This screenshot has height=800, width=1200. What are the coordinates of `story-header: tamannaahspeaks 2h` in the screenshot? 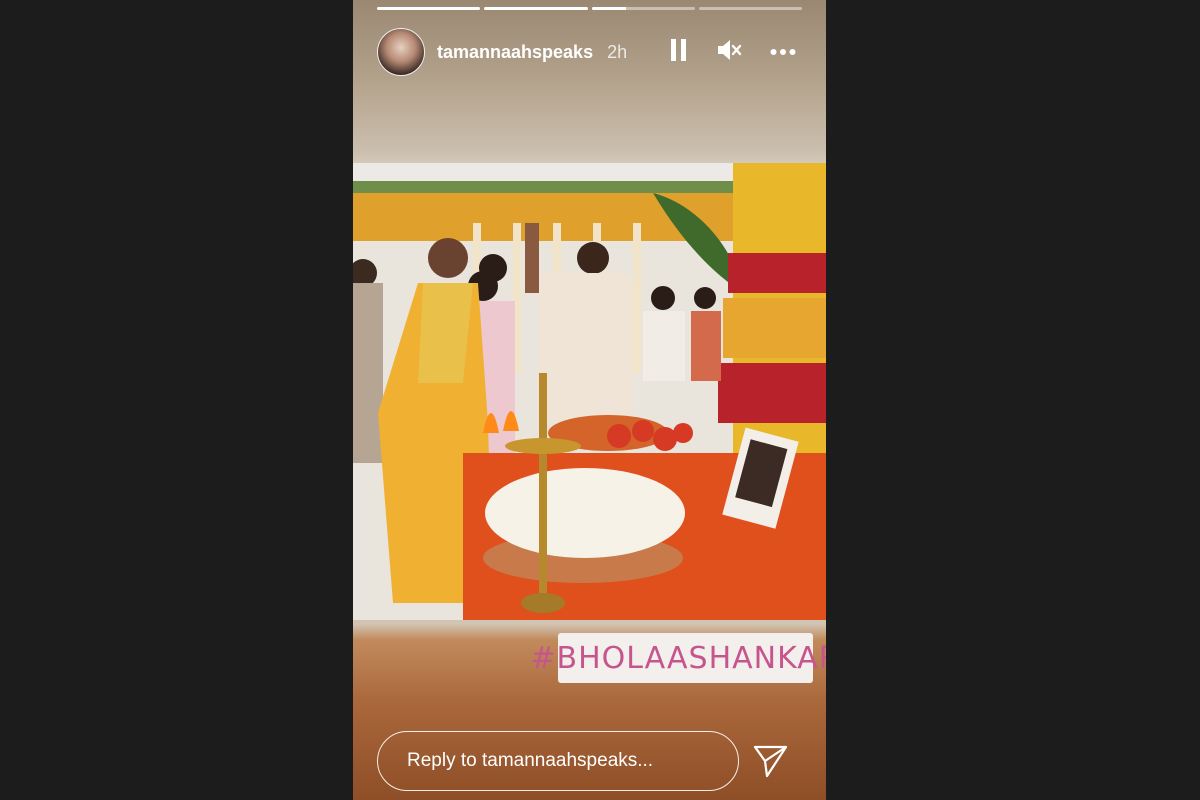 It's located at (589, 52).